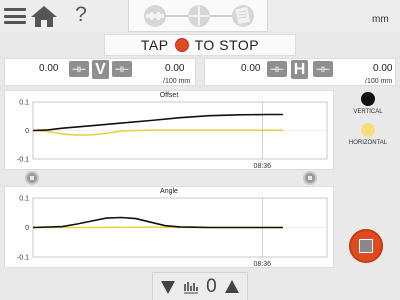 This screenshot has width=400, height=300. I want to click on stop-button, so click(366, 246).